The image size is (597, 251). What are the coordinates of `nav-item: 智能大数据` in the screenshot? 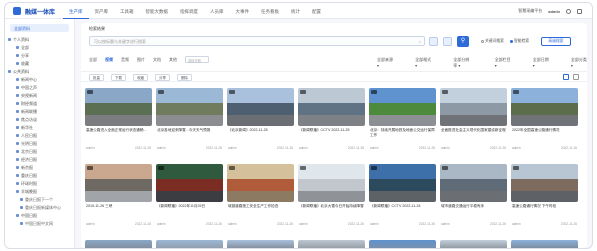 It's located at (157, 11).